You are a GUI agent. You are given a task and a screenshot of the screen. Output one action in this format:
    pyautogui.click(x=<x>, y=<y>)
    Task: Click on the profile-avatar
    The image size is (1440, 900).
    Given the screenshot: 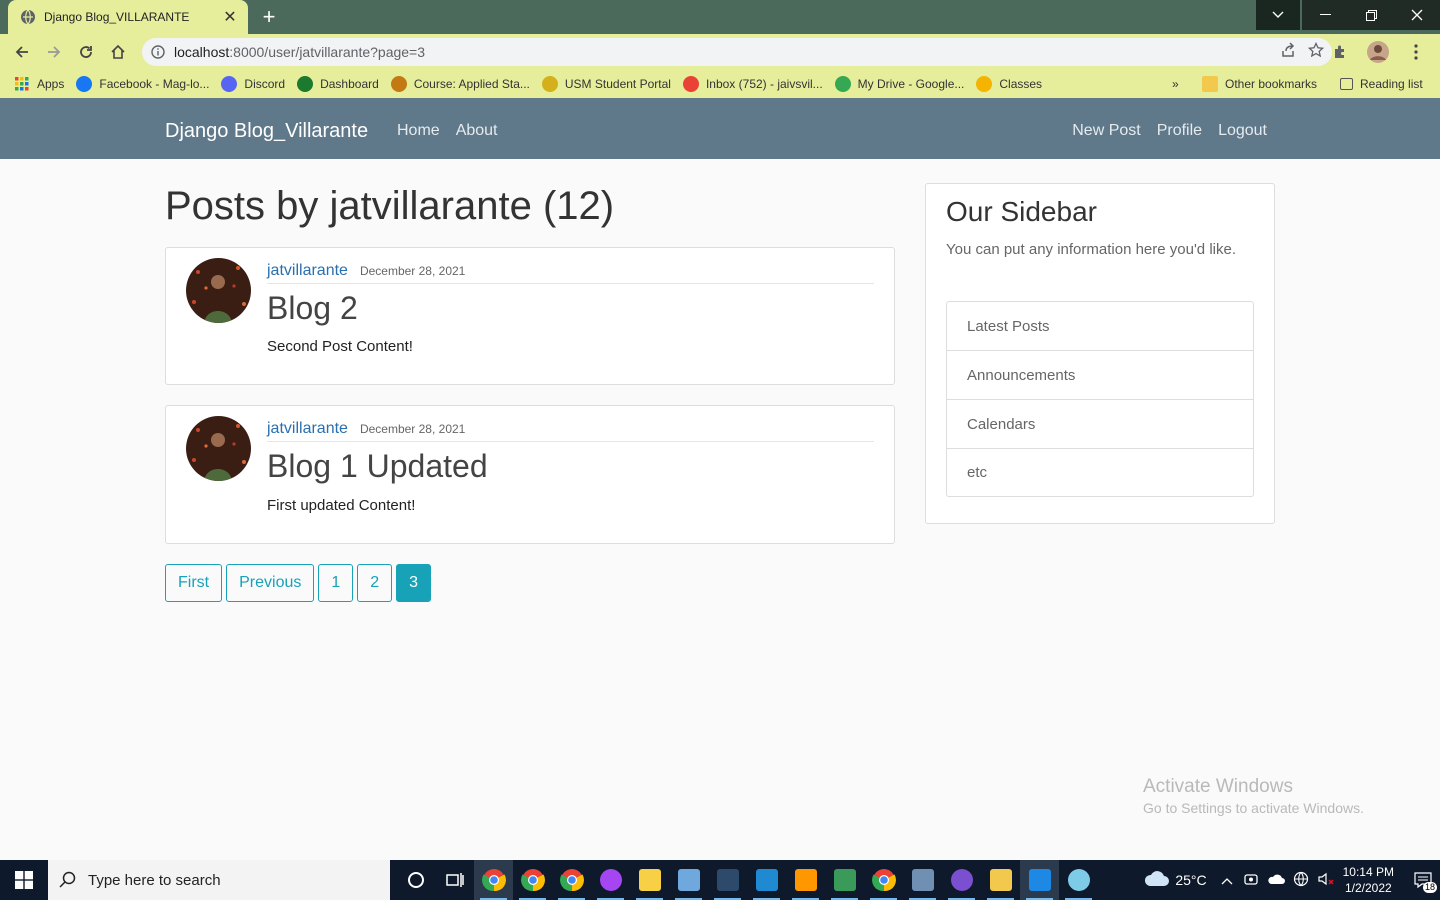 What is the action you would take?
    pyautogui.click(x=1378, y=52)
    